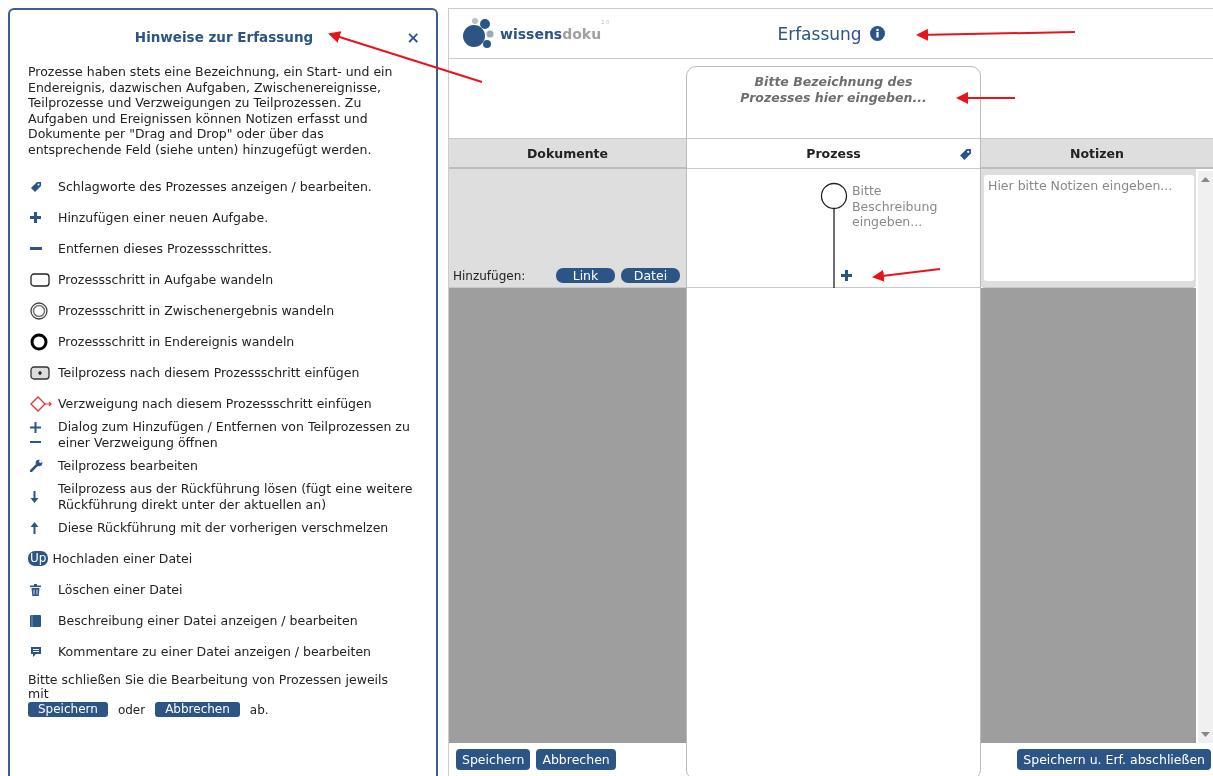 This screenshot has height=776, width=1213. What do you see at coordinates (176, 341) in the screenshot?
I see `legend-text: Prozessschritt in Endereignis wandeln` at bounding box center [176, 341].